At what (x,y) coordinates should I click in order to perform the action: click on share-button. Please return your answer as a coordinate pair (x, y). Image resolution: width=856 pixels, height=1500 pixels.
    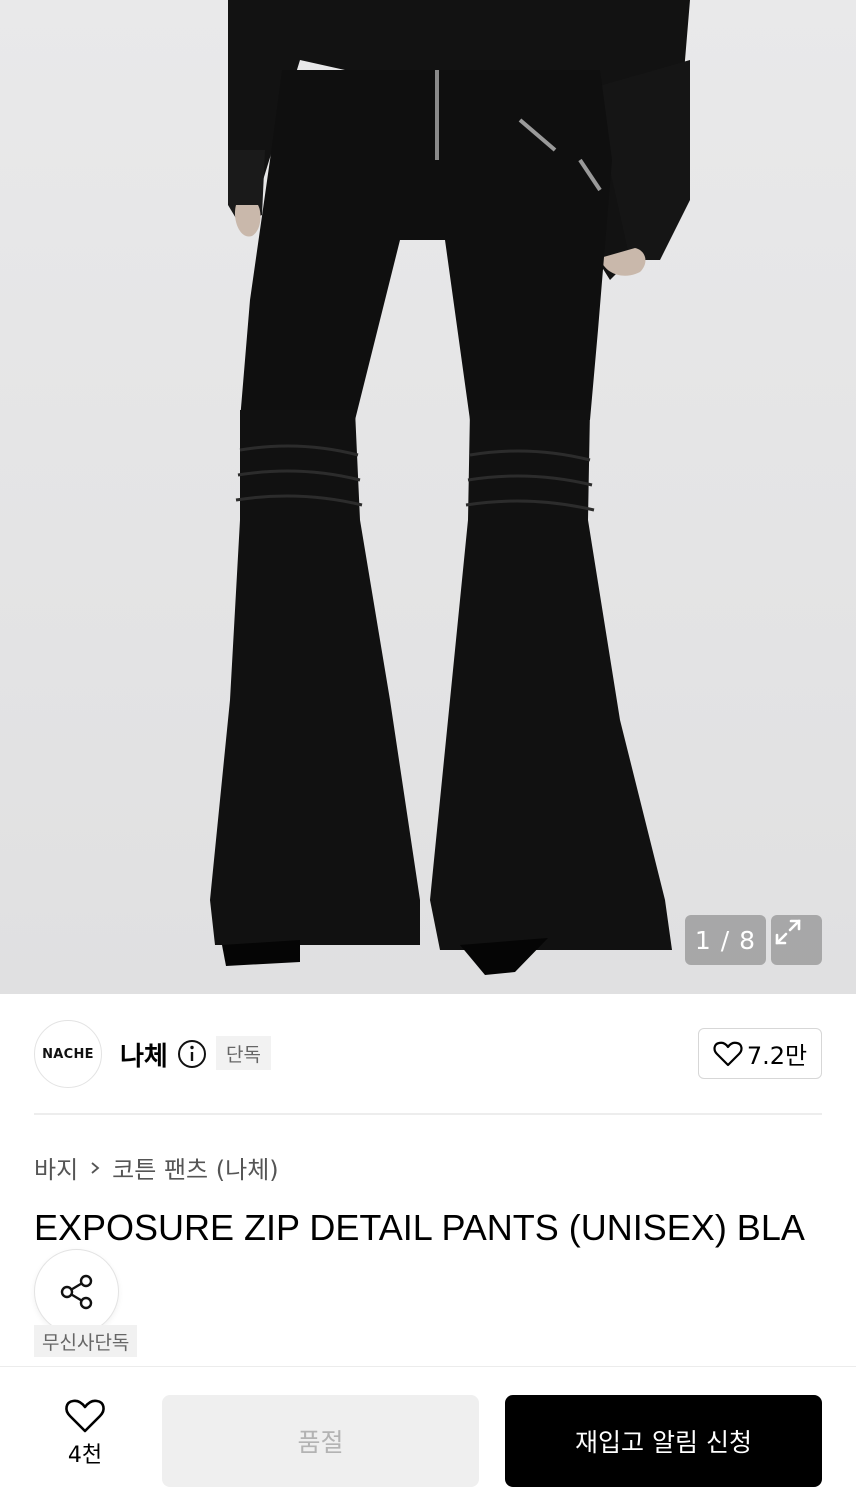
    Looking at the image, I should click on (76, 1291).